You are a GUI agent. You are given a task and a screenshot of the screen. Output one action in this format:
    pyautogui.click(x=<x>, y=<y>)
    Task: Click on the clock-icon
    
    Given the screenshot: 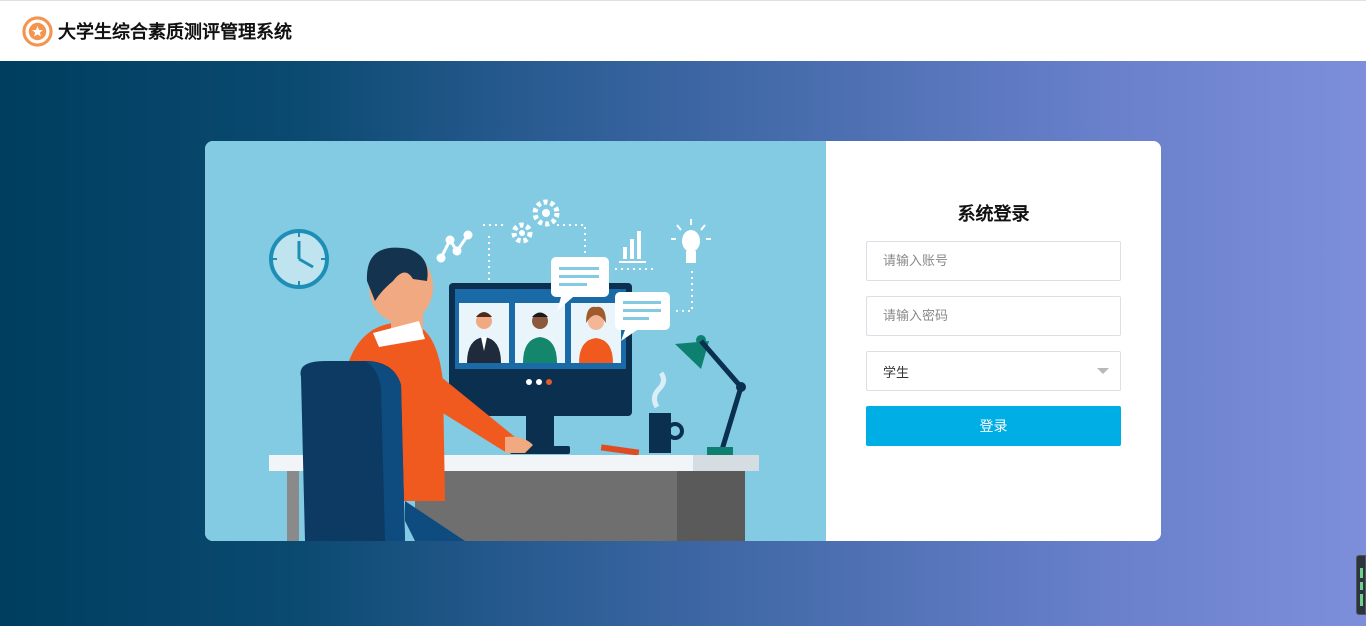 What is the action you would take?
    pyautogui.click(x=299, y=259)
    